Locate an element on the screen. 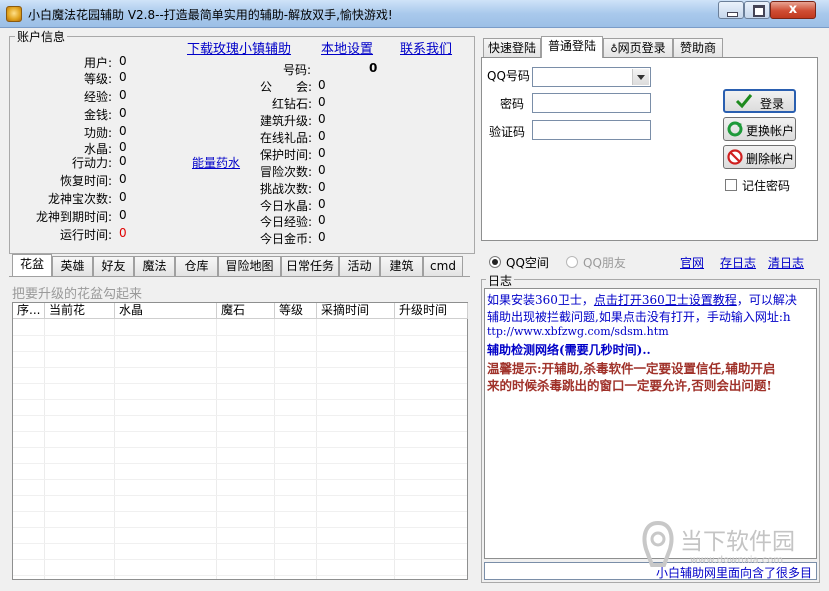  account-field-label: 龙神到期时间: is located at coordinates (73, 217).